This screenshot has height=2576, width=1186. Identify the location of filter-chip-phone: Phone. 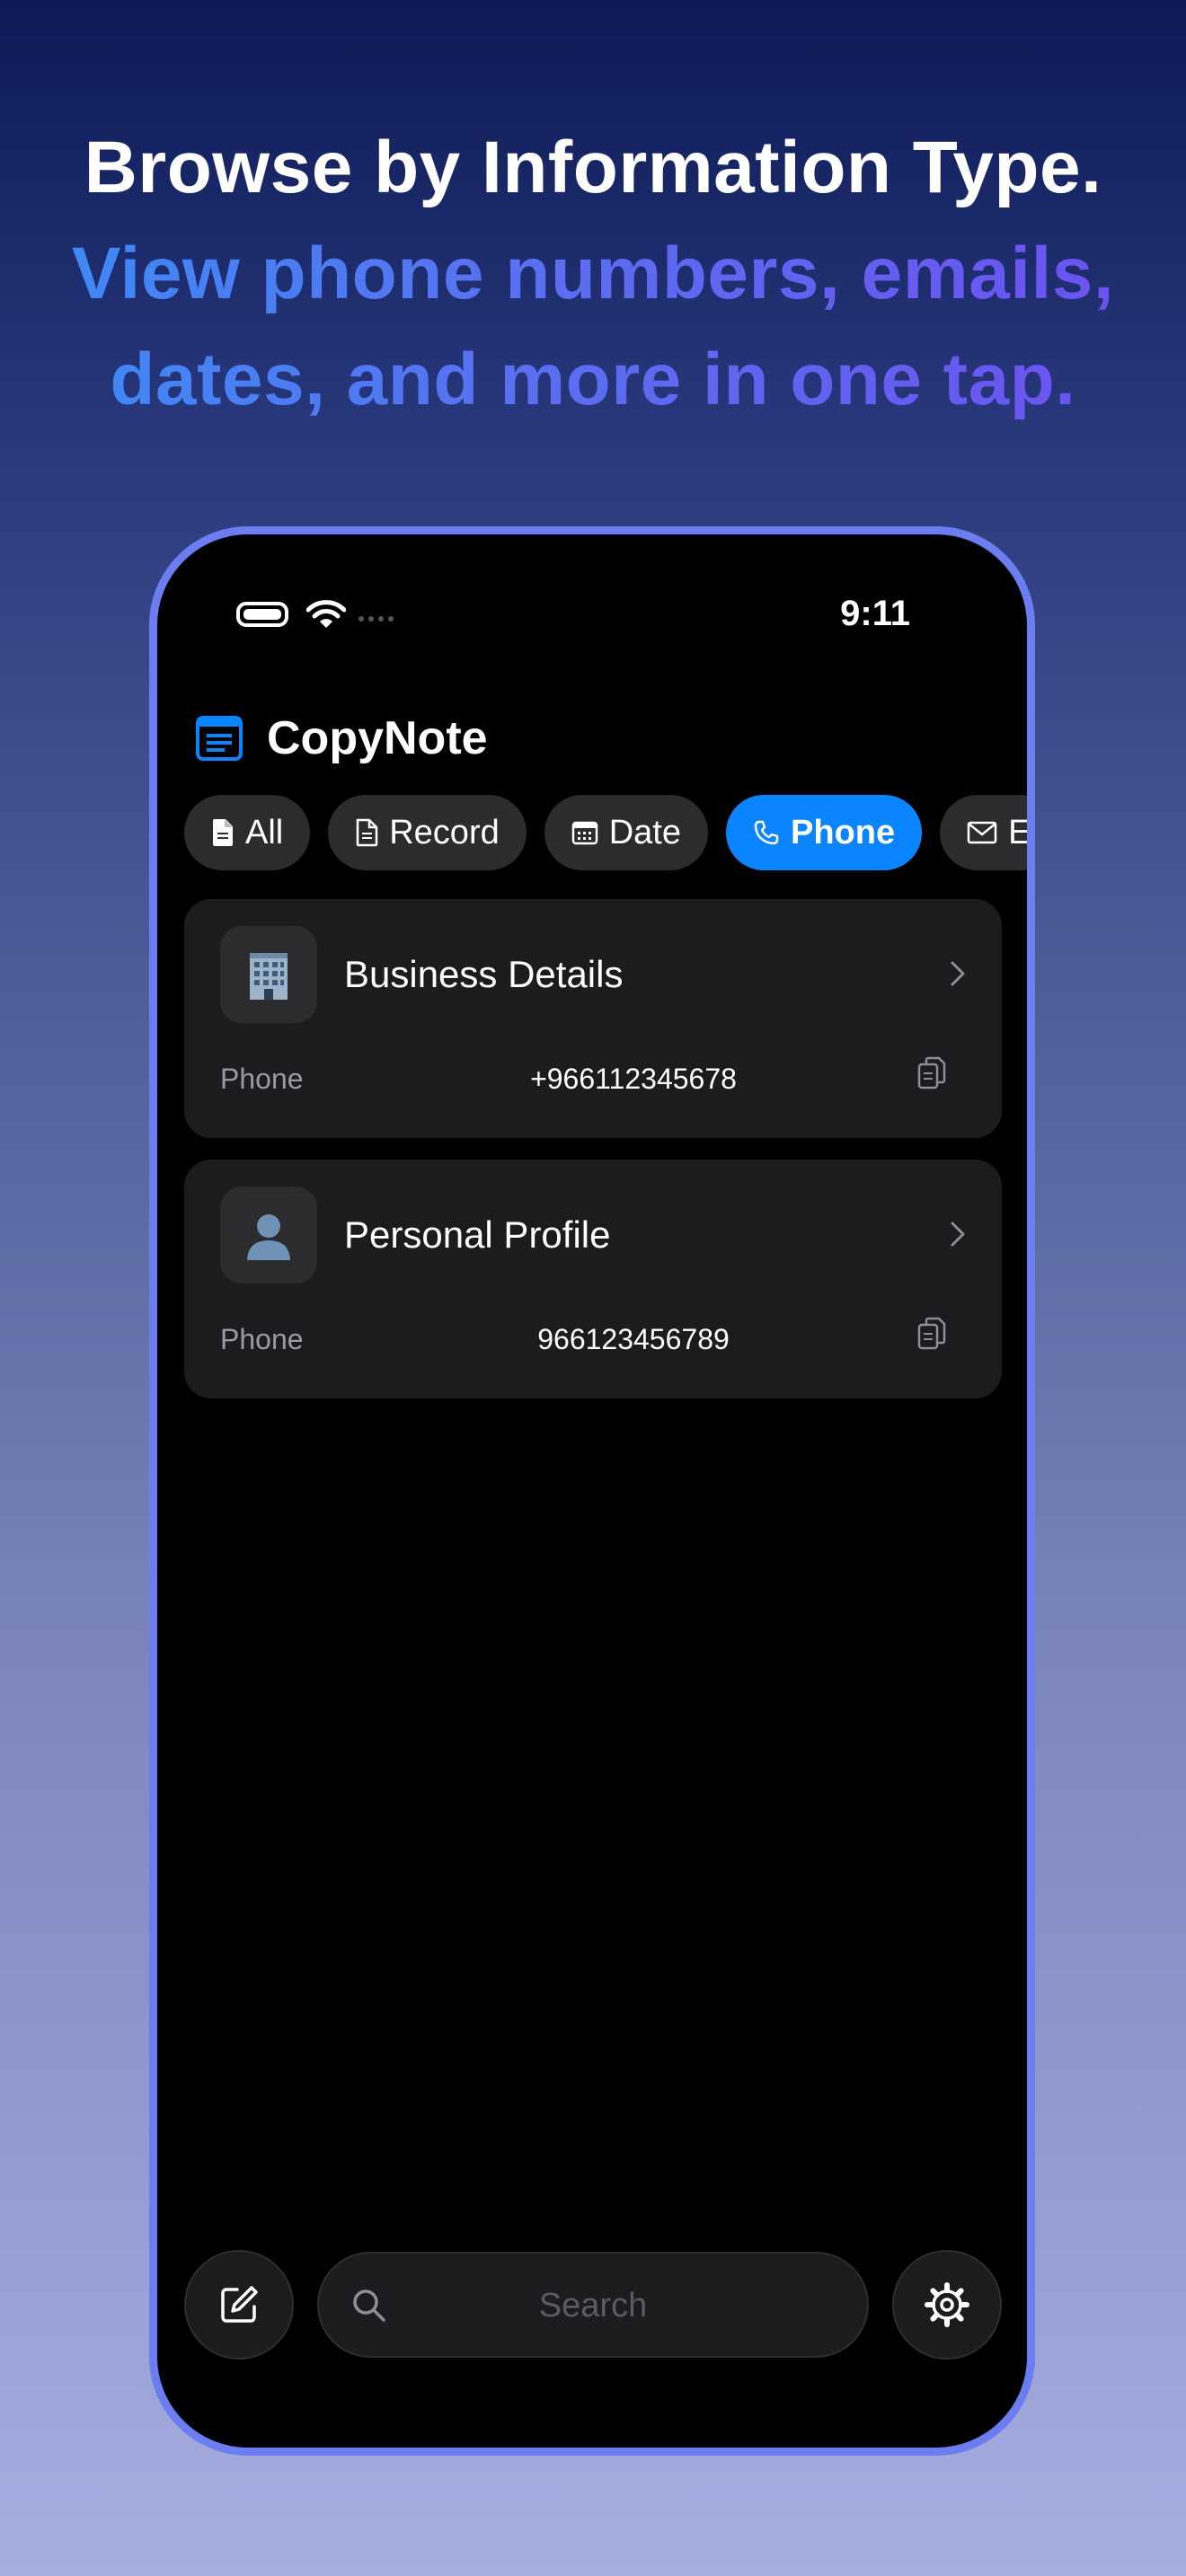
(824, 832).